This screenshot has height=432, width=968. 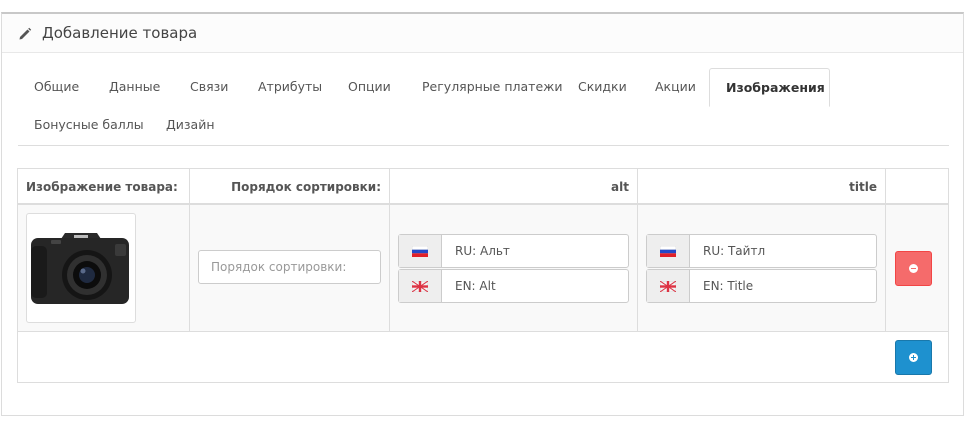 I want to click on alt-en-field: EN: Alt, so click(x=513, y=286).